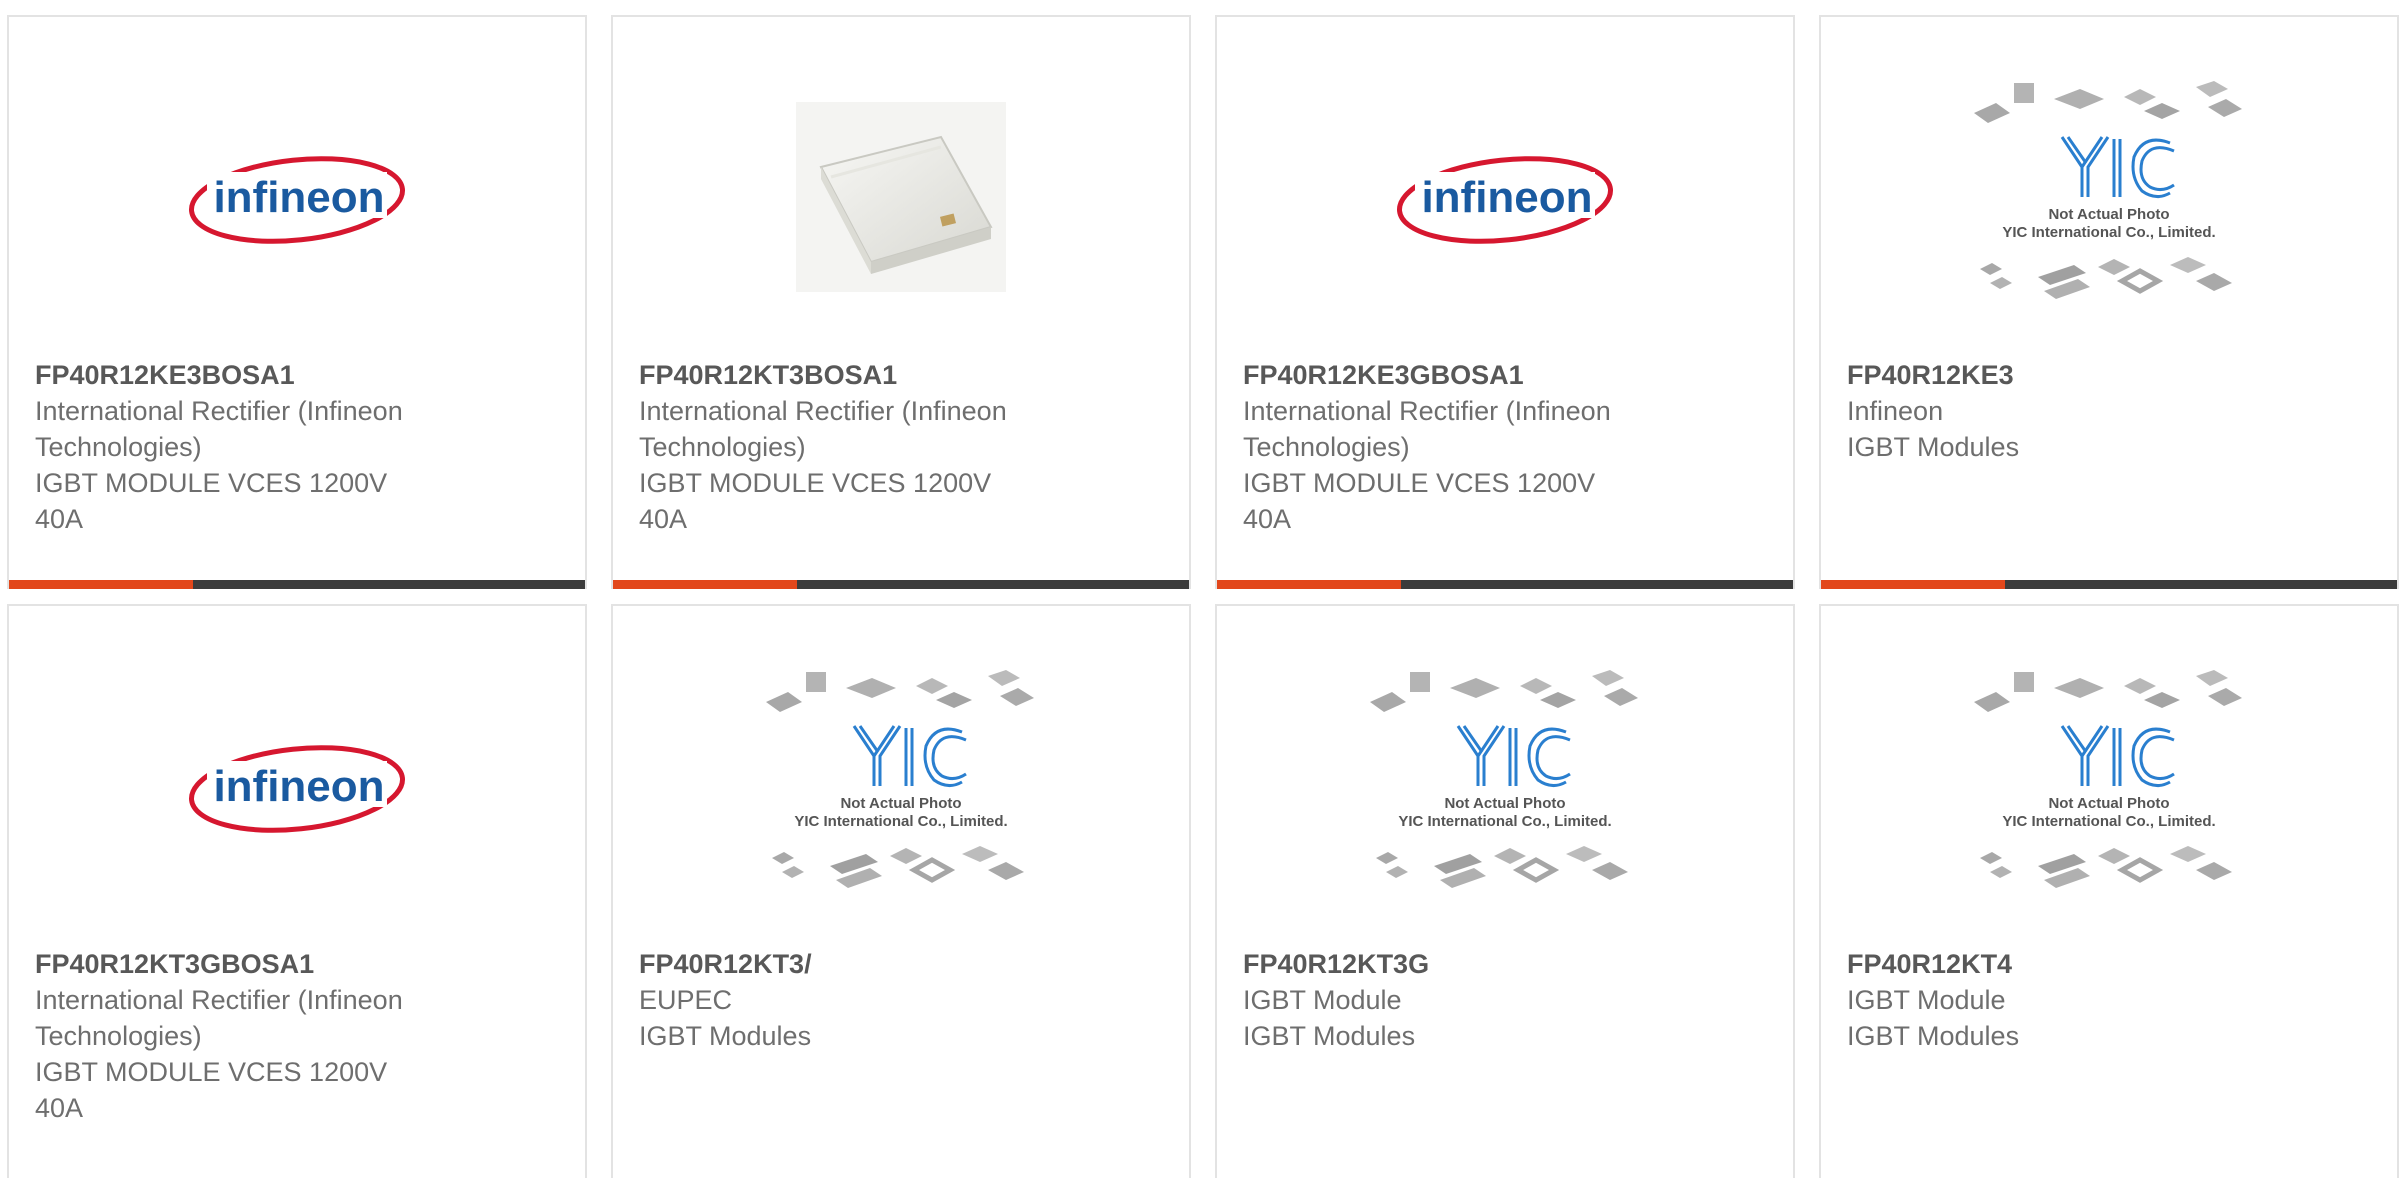  What do you see at coordinates (874, 1000) in the screenshot?
I see `product-info: FP40R12KT3/EUPEC IGBT Modules` at bounding box center [874, 1000].